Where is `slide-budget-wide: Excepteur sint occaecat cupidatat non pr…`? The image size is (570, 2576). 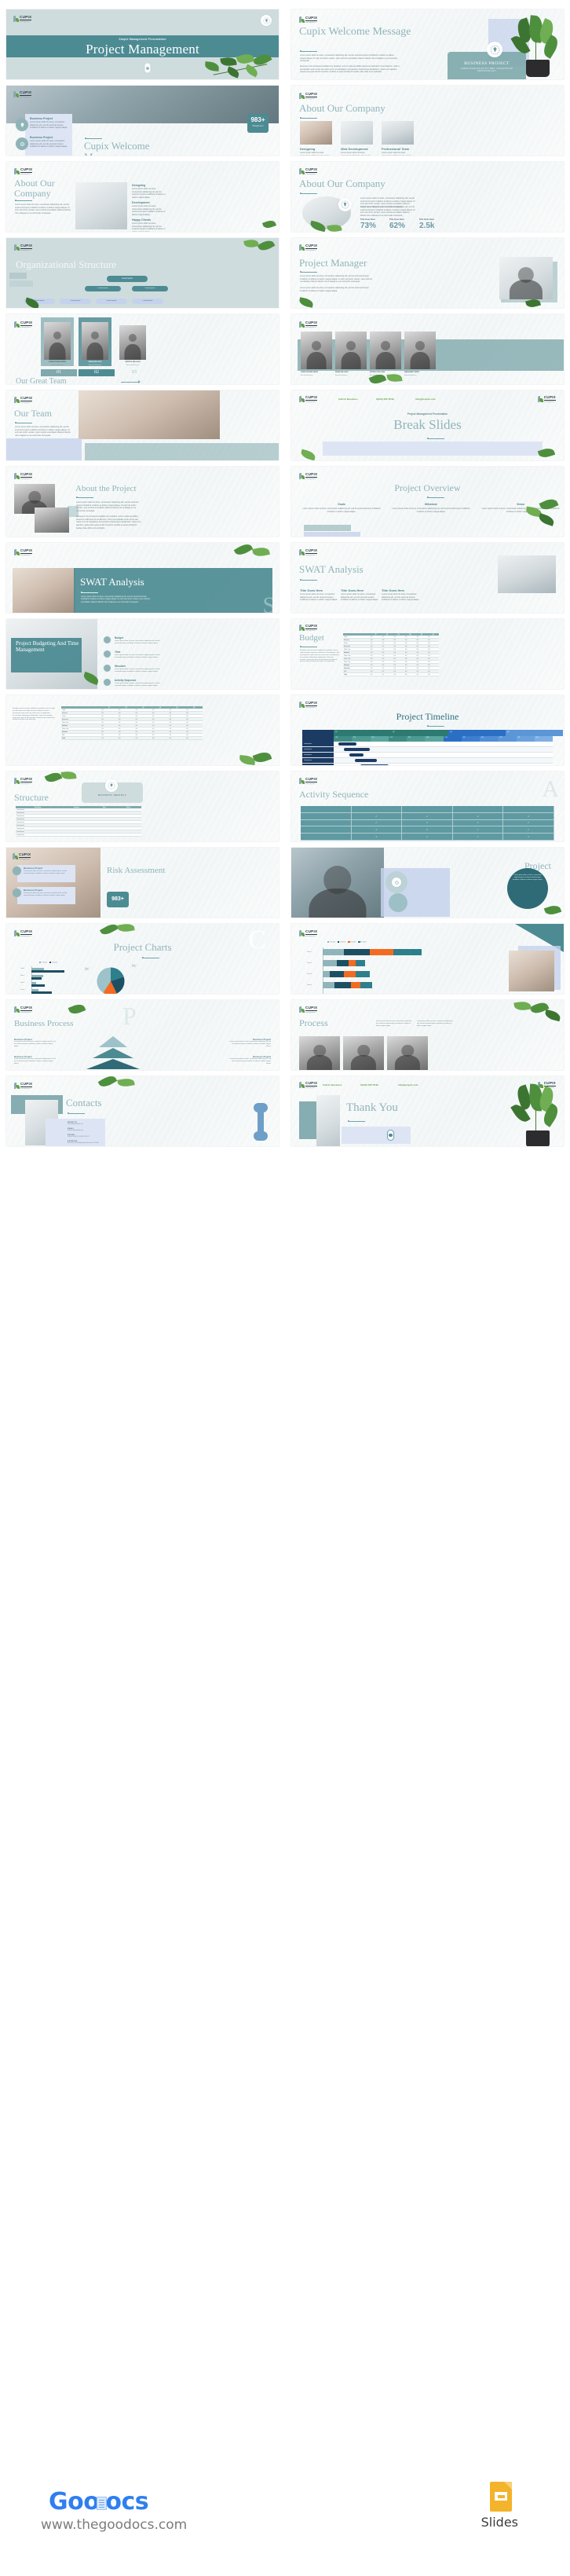
slide-budget-wide: Excepteur sint occaecat cupidatat non pr… is located at coordinates (142, 730).